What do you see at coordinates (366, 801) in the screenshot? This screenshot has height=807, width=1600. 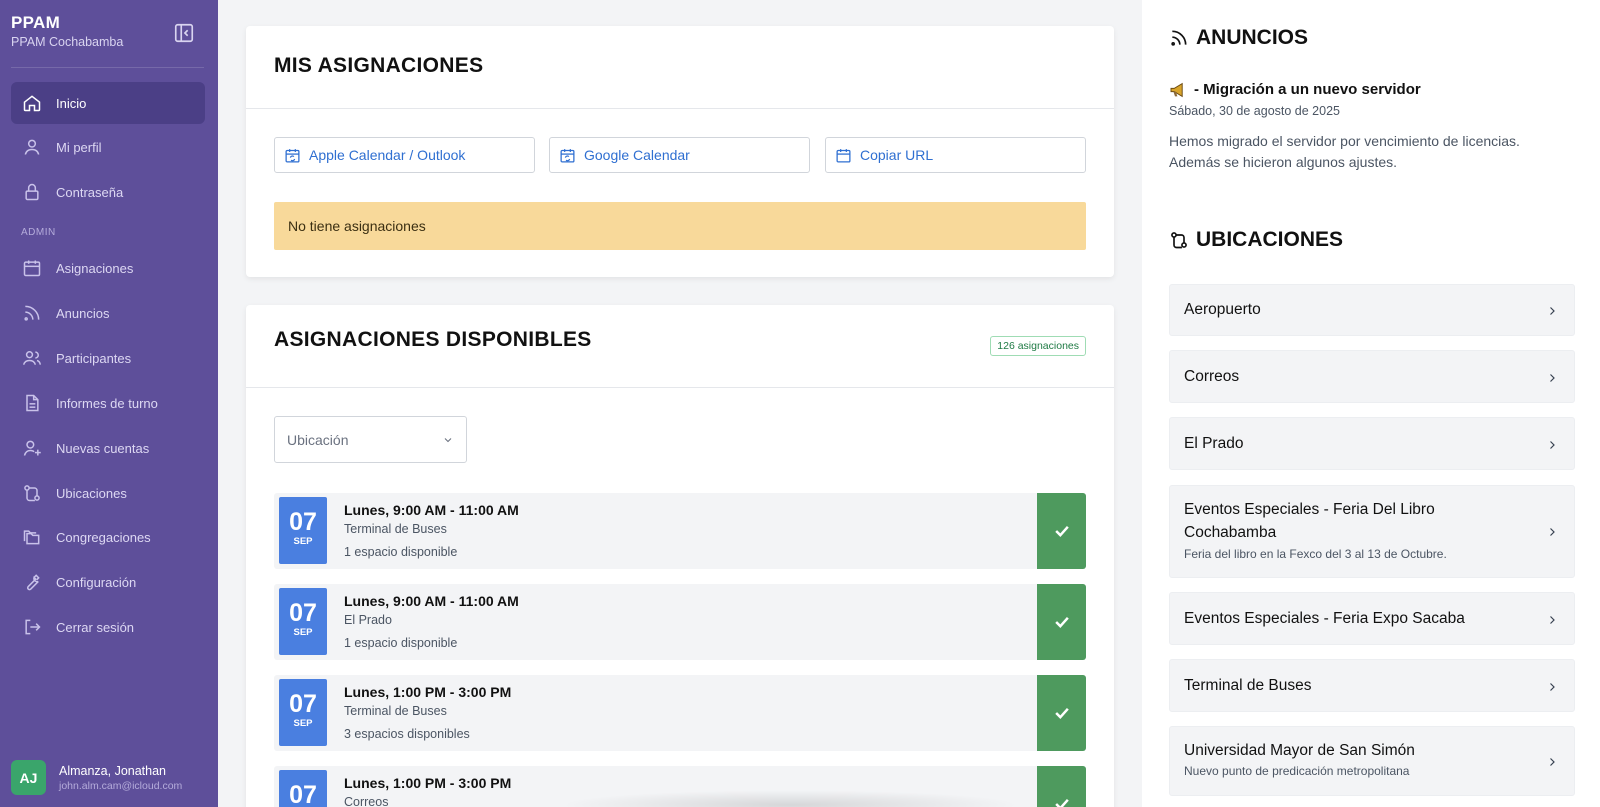 I see `slot-location: Correos` at bounding box center [366, 801].